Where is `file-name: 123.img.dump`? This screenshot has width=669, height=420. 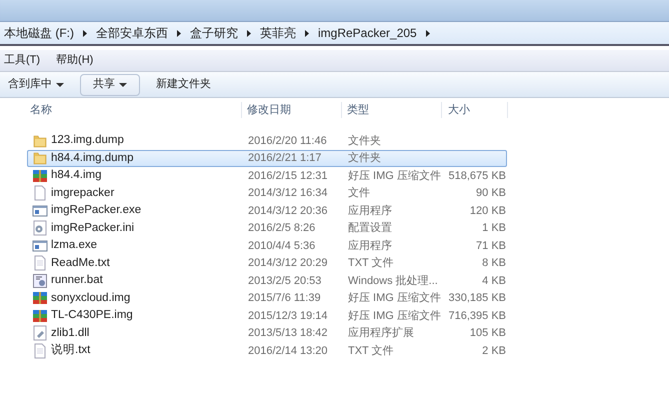
file-name: 123.img.dump is located at coordinates (87, 140).